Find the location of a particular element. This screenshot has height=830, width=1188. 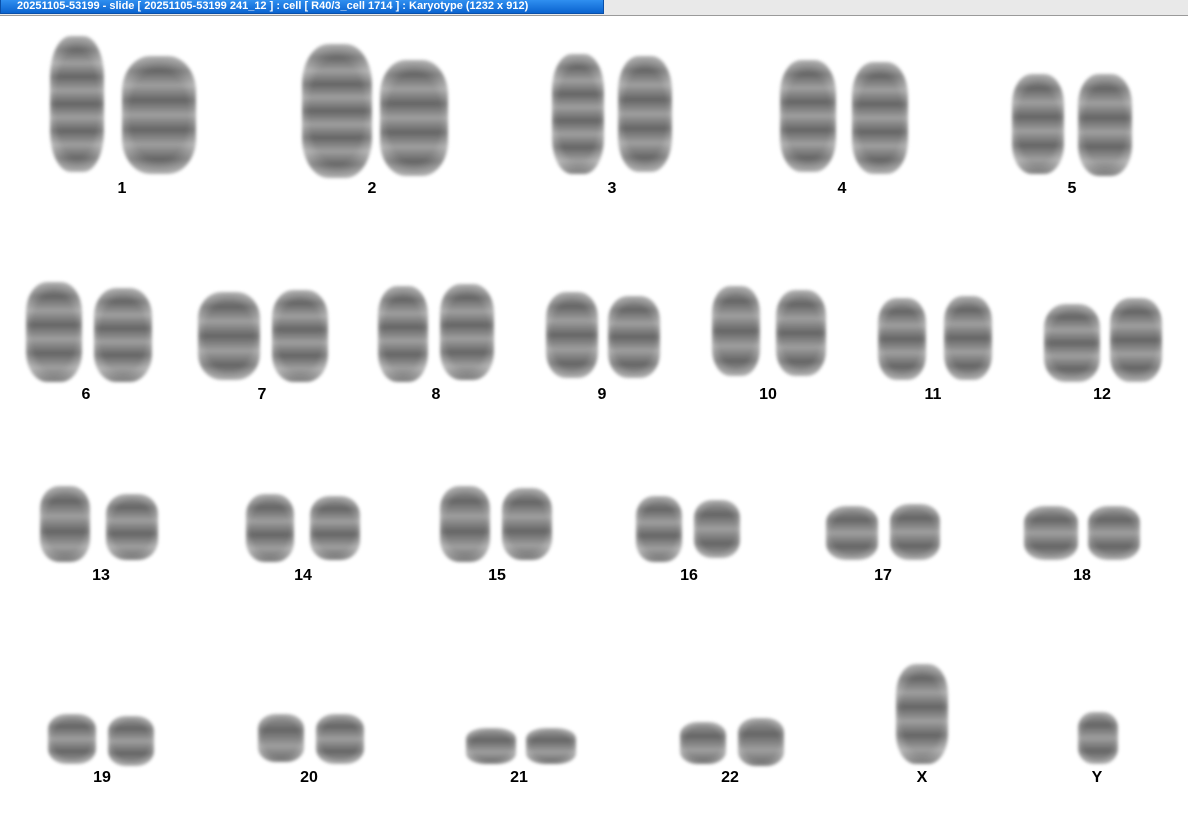

chromosome-label-16: 16 is located at coordinates (689, 575).